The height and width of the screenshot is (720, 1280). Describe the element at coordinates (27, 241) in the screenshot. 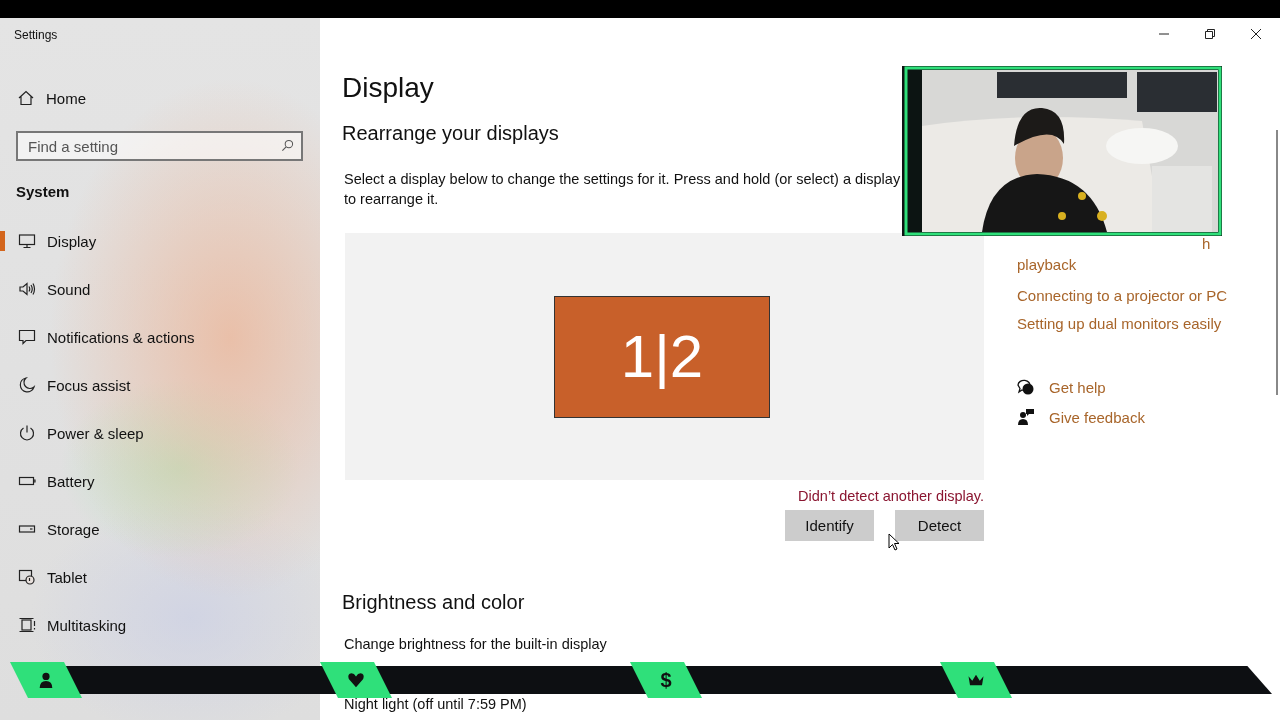

I see `monitor-icon` at that location.